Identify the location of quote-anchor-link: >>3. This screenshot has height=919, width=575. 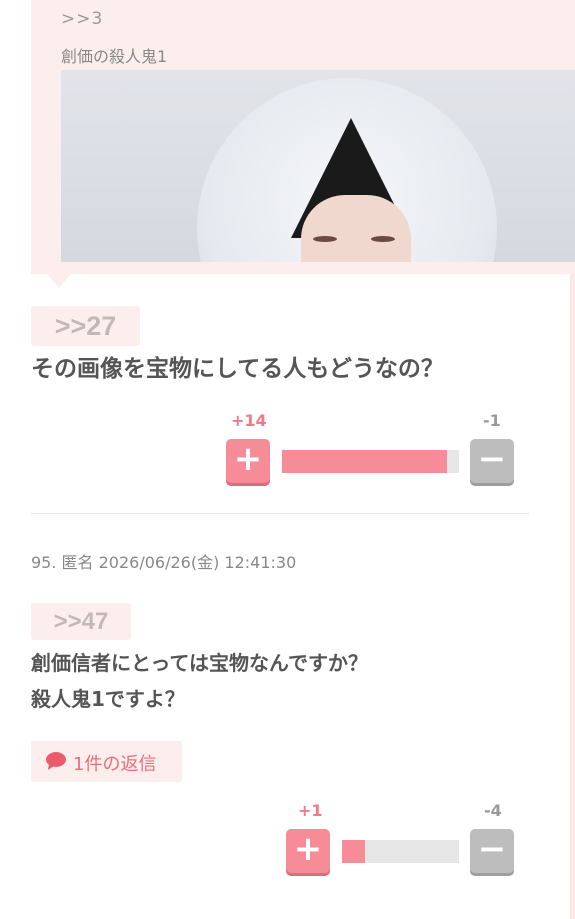
(82, 19).